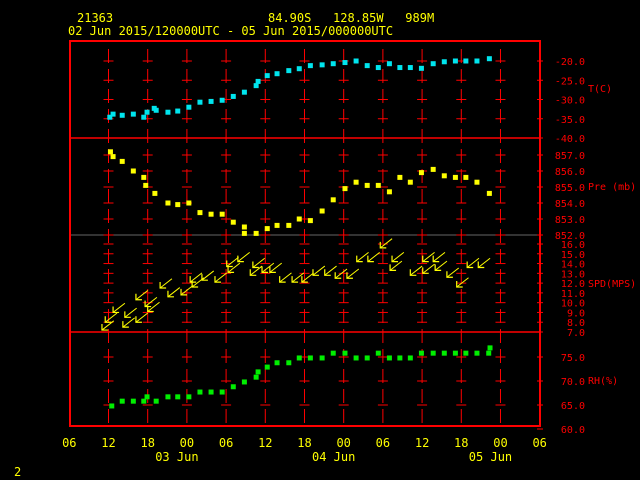 The width and height of the screenshot is (640, 480). I want to click on x-tick-label: 00, so click(343, 443).